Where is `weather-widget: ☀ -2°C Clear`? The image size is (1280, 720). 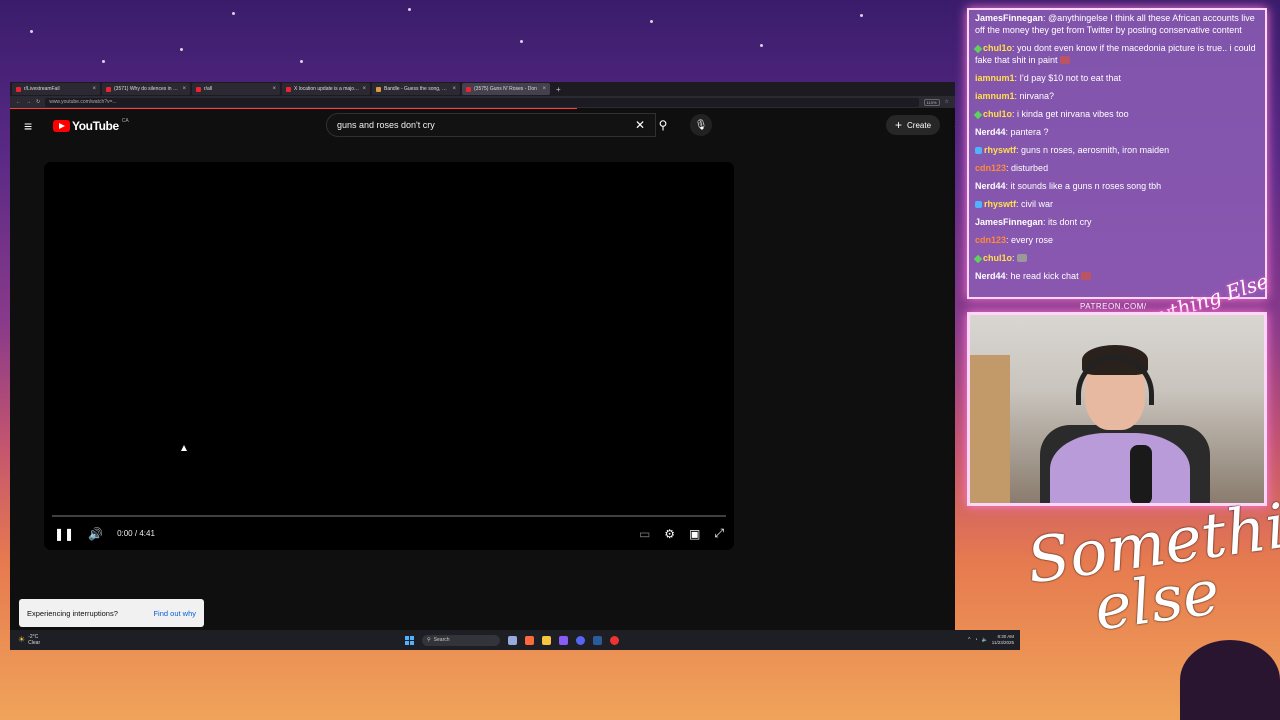
weather-widget: ☀ -2°C Clear is located at coordinates (25, 640).